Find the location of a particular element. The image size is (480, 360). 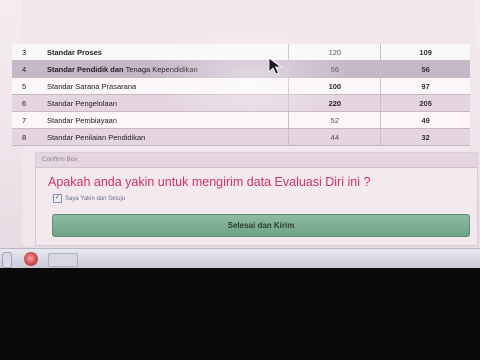

score-value: 49 is located at coordinates (425, 120).